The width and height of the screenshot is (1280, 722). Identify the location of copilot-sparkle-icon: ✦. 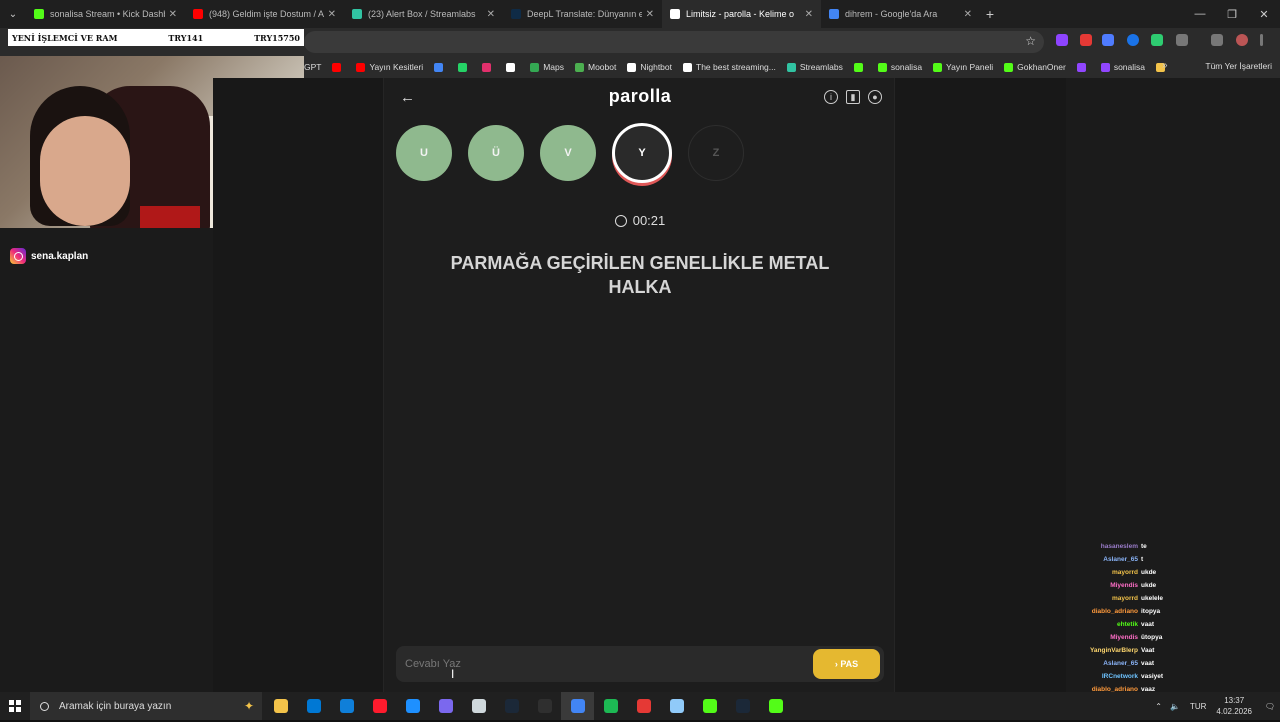
(249, 706).